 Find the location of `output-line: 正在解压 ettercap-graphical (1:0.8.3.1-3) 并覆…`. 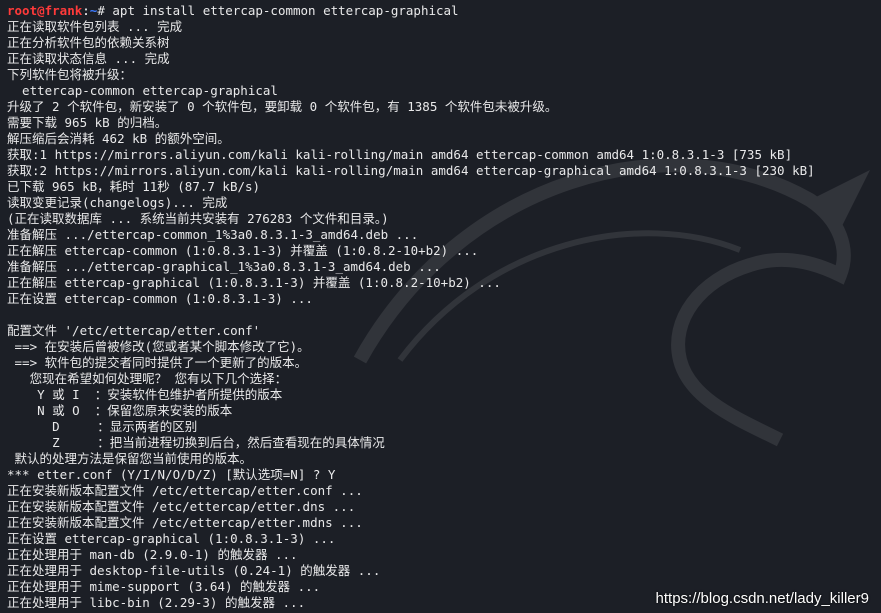

output-line: 正在解压 ettercap-graphical (1:0.8.3.1-3) 并覆… is located at coordinates (254, 282).